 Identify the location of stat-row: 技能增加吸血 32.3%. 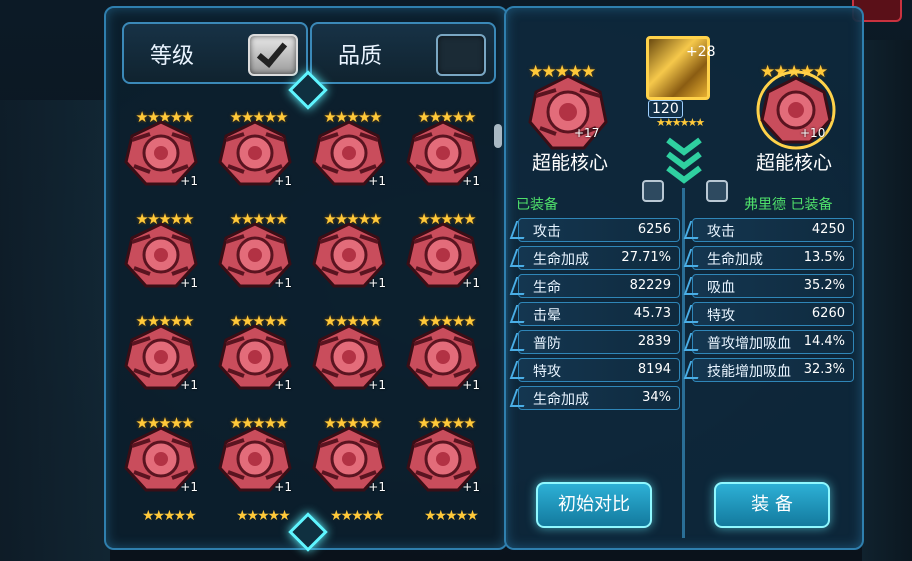
(773, 370).